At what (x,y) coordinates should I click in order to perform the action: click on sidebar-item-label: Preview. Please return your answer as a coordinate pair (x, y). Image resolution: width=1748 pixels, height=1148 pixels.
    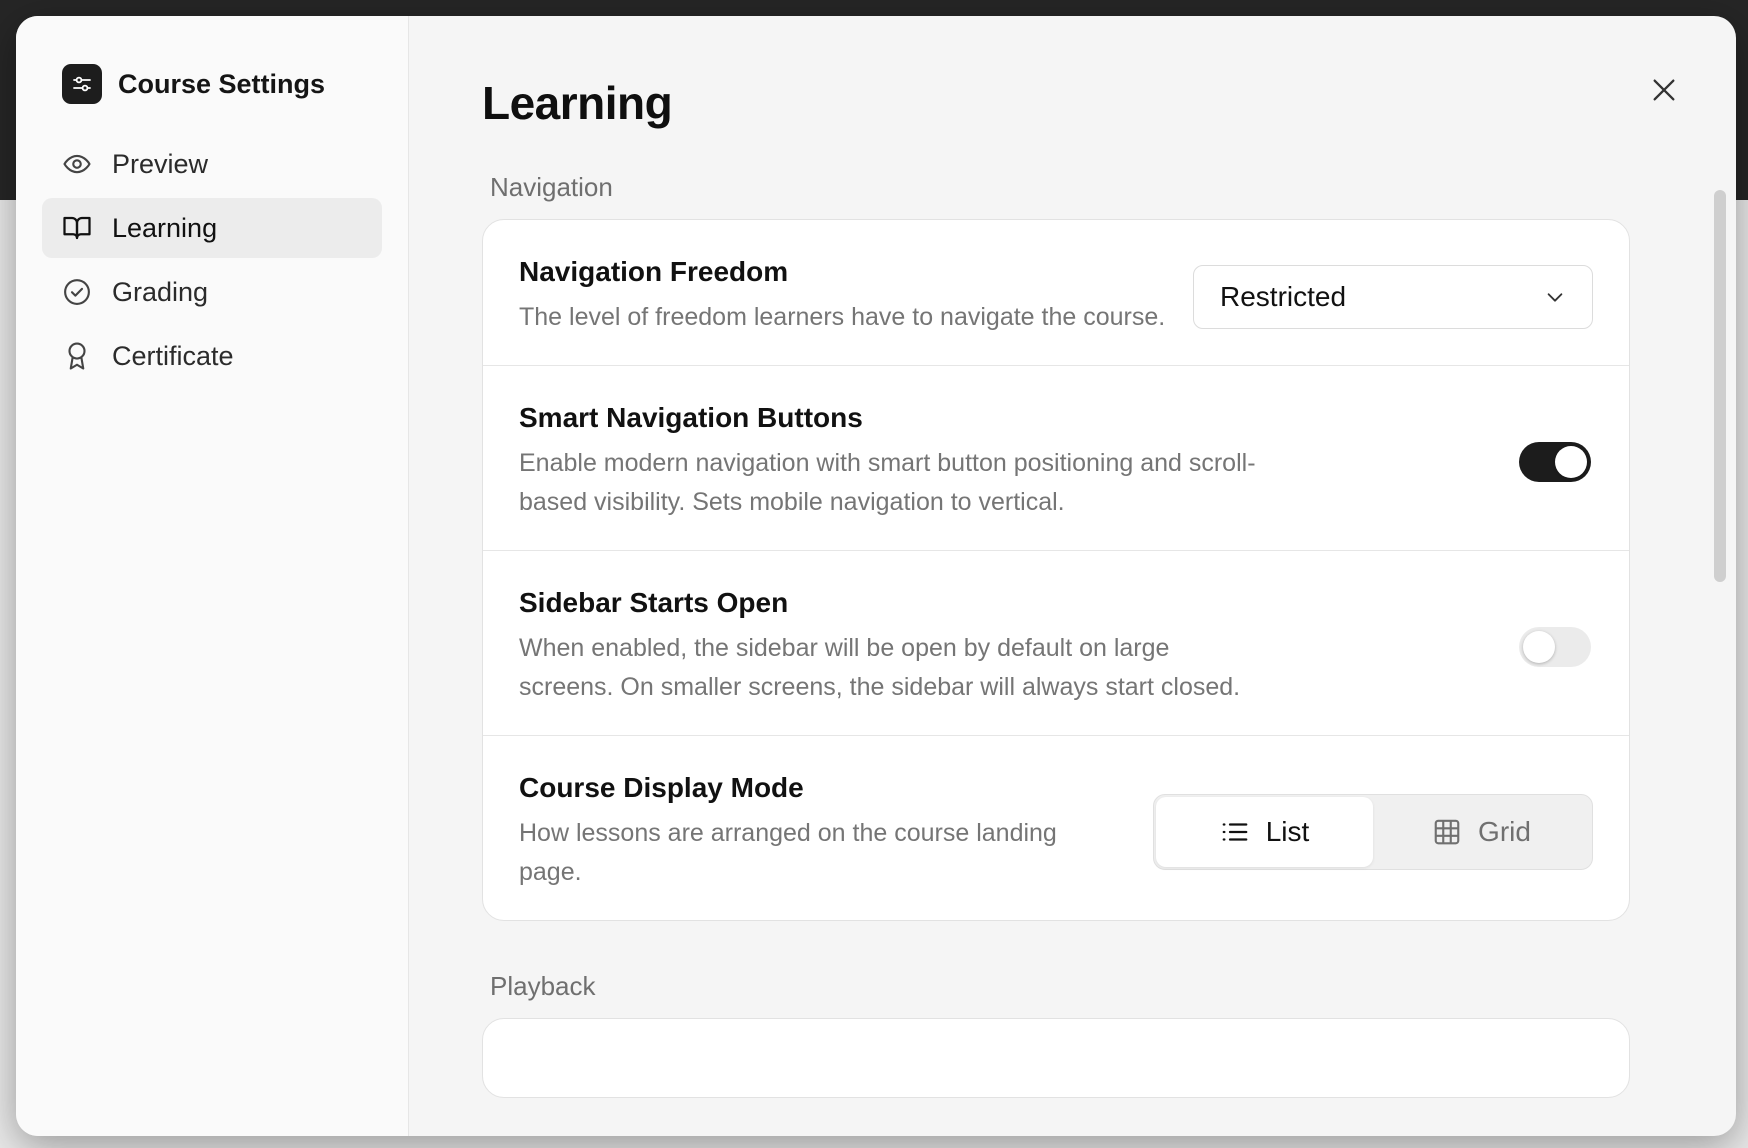
    Looking at the image, I should click on (160, 163).